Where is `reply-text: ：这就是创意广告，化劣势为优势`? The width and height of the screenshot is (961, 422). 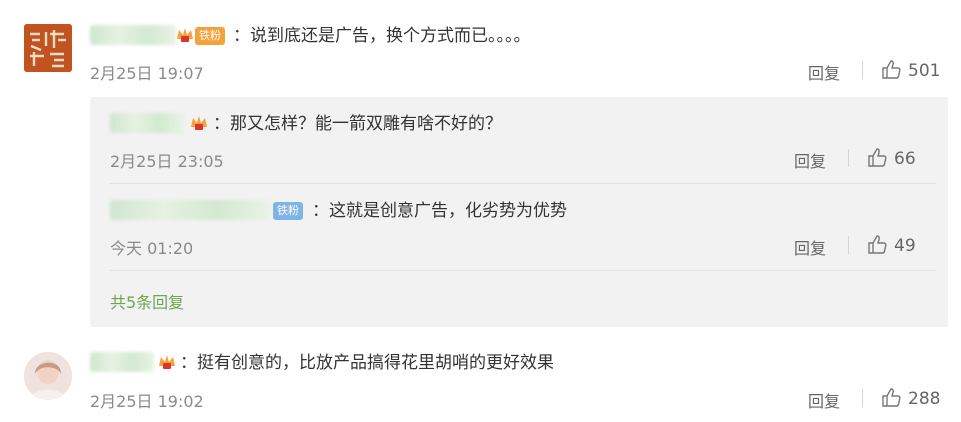
reply-text: ：这就是创意广告，化劣势为优势 is located at coordinates (439, 211).